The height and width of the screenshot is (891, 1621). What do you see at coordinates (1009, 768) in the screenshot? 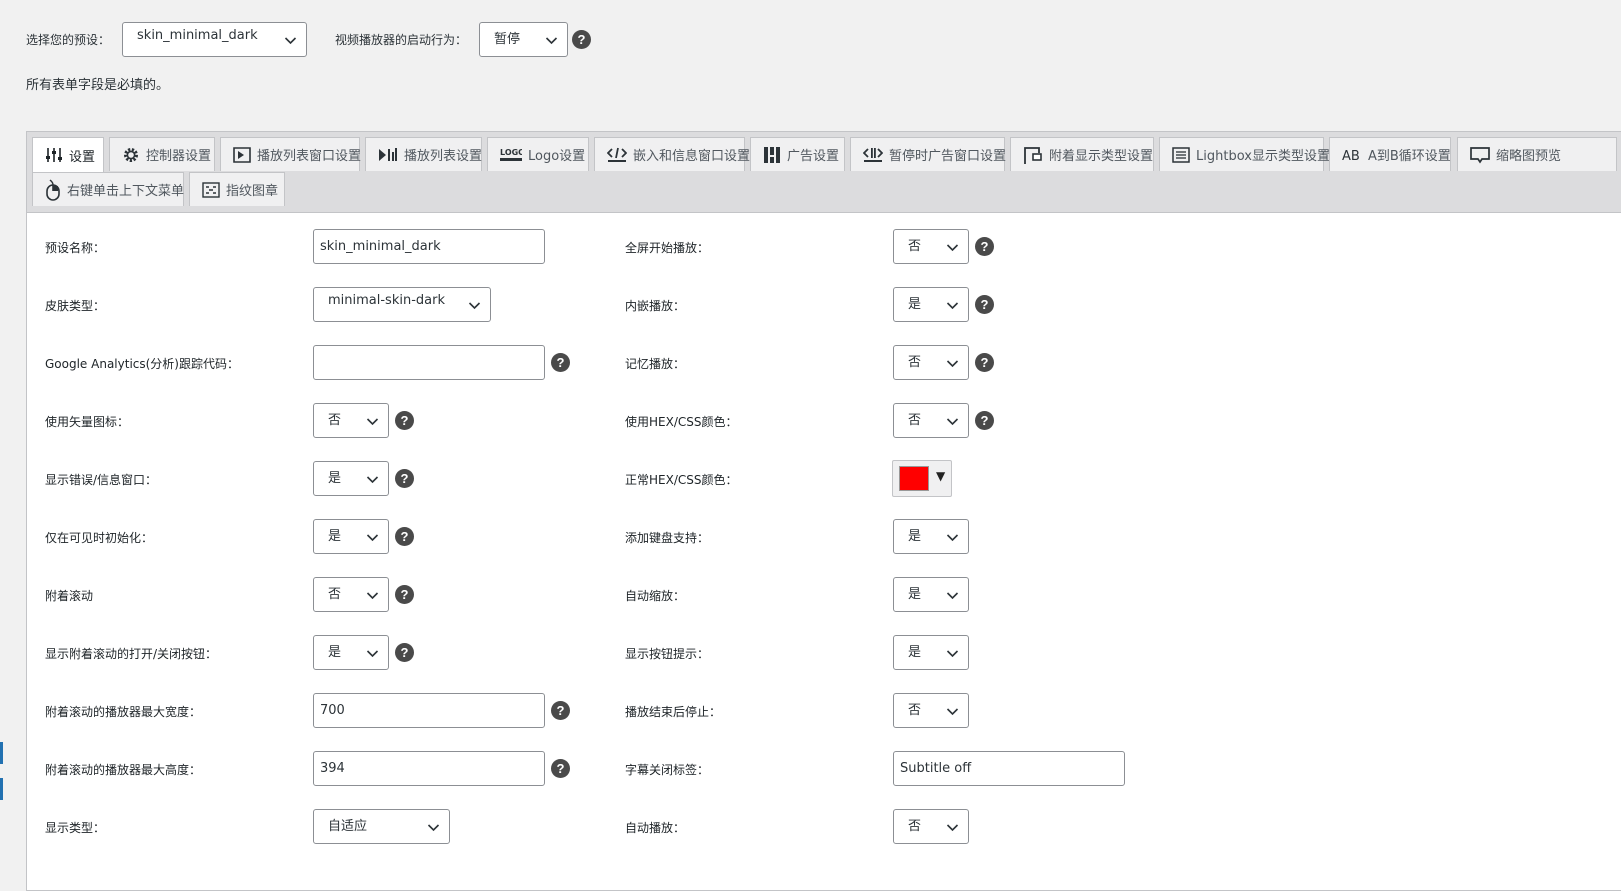
I see `right-text-input: Subtitle off` at bounding box center [1009, 768].